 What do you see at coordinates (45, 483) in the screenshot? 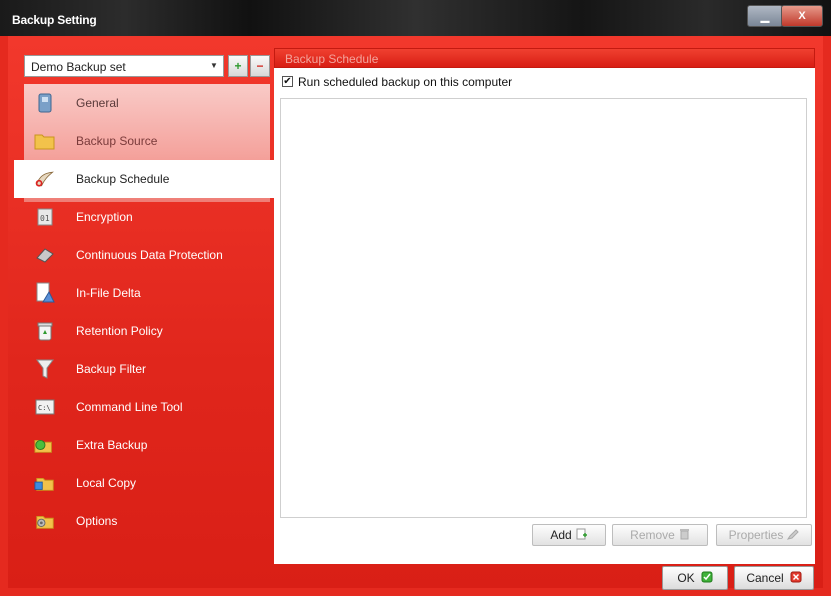
I see `local-copy-icon` at bounding box center [45, 483].